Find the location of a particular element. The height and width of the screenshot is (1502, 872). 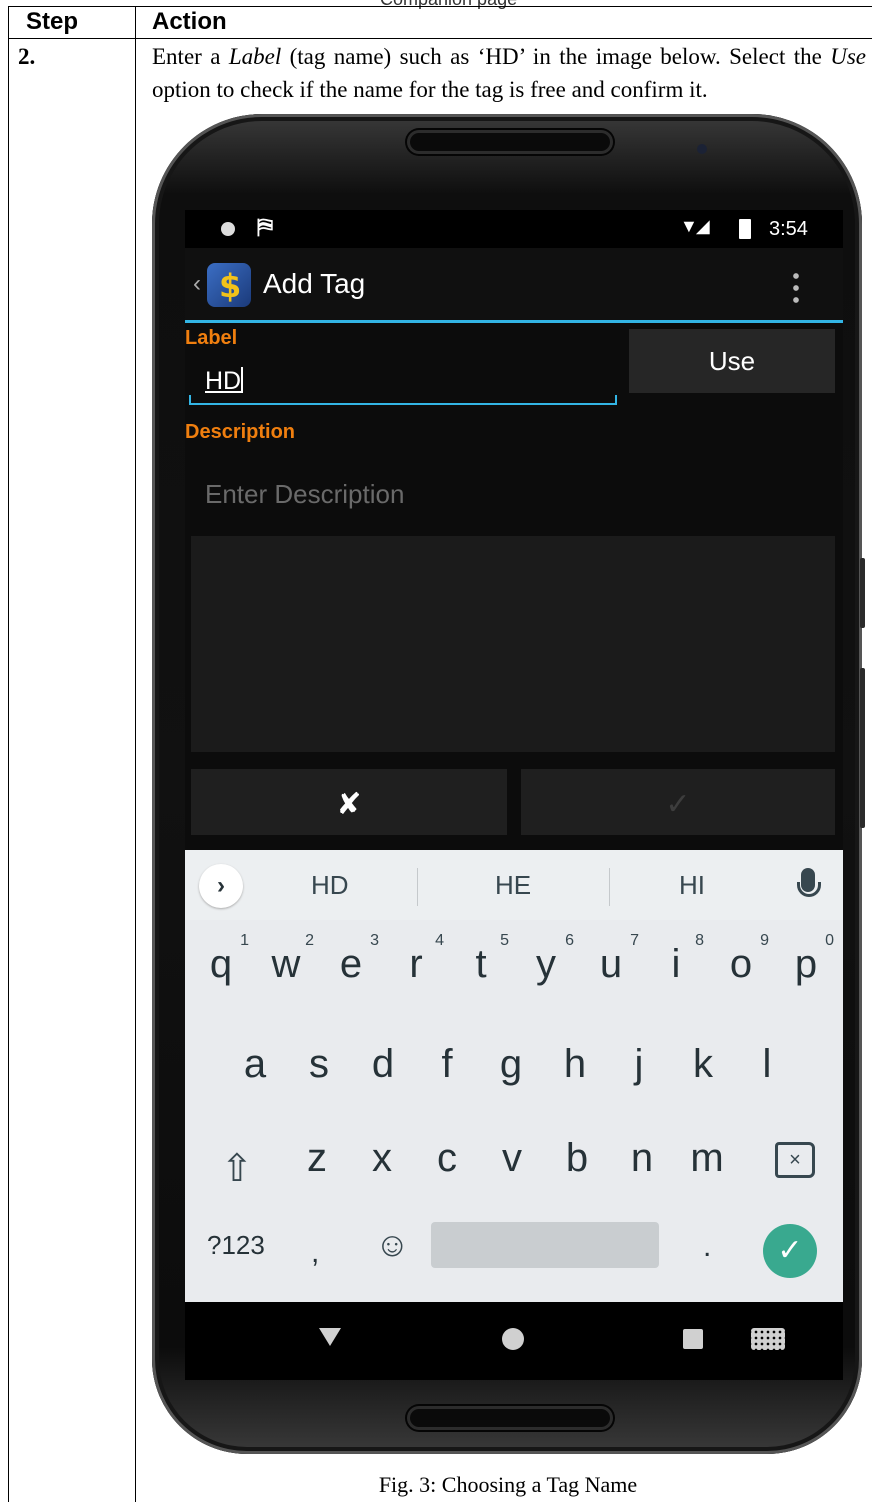

key-p: p0 is located at coordinates (806, 959).